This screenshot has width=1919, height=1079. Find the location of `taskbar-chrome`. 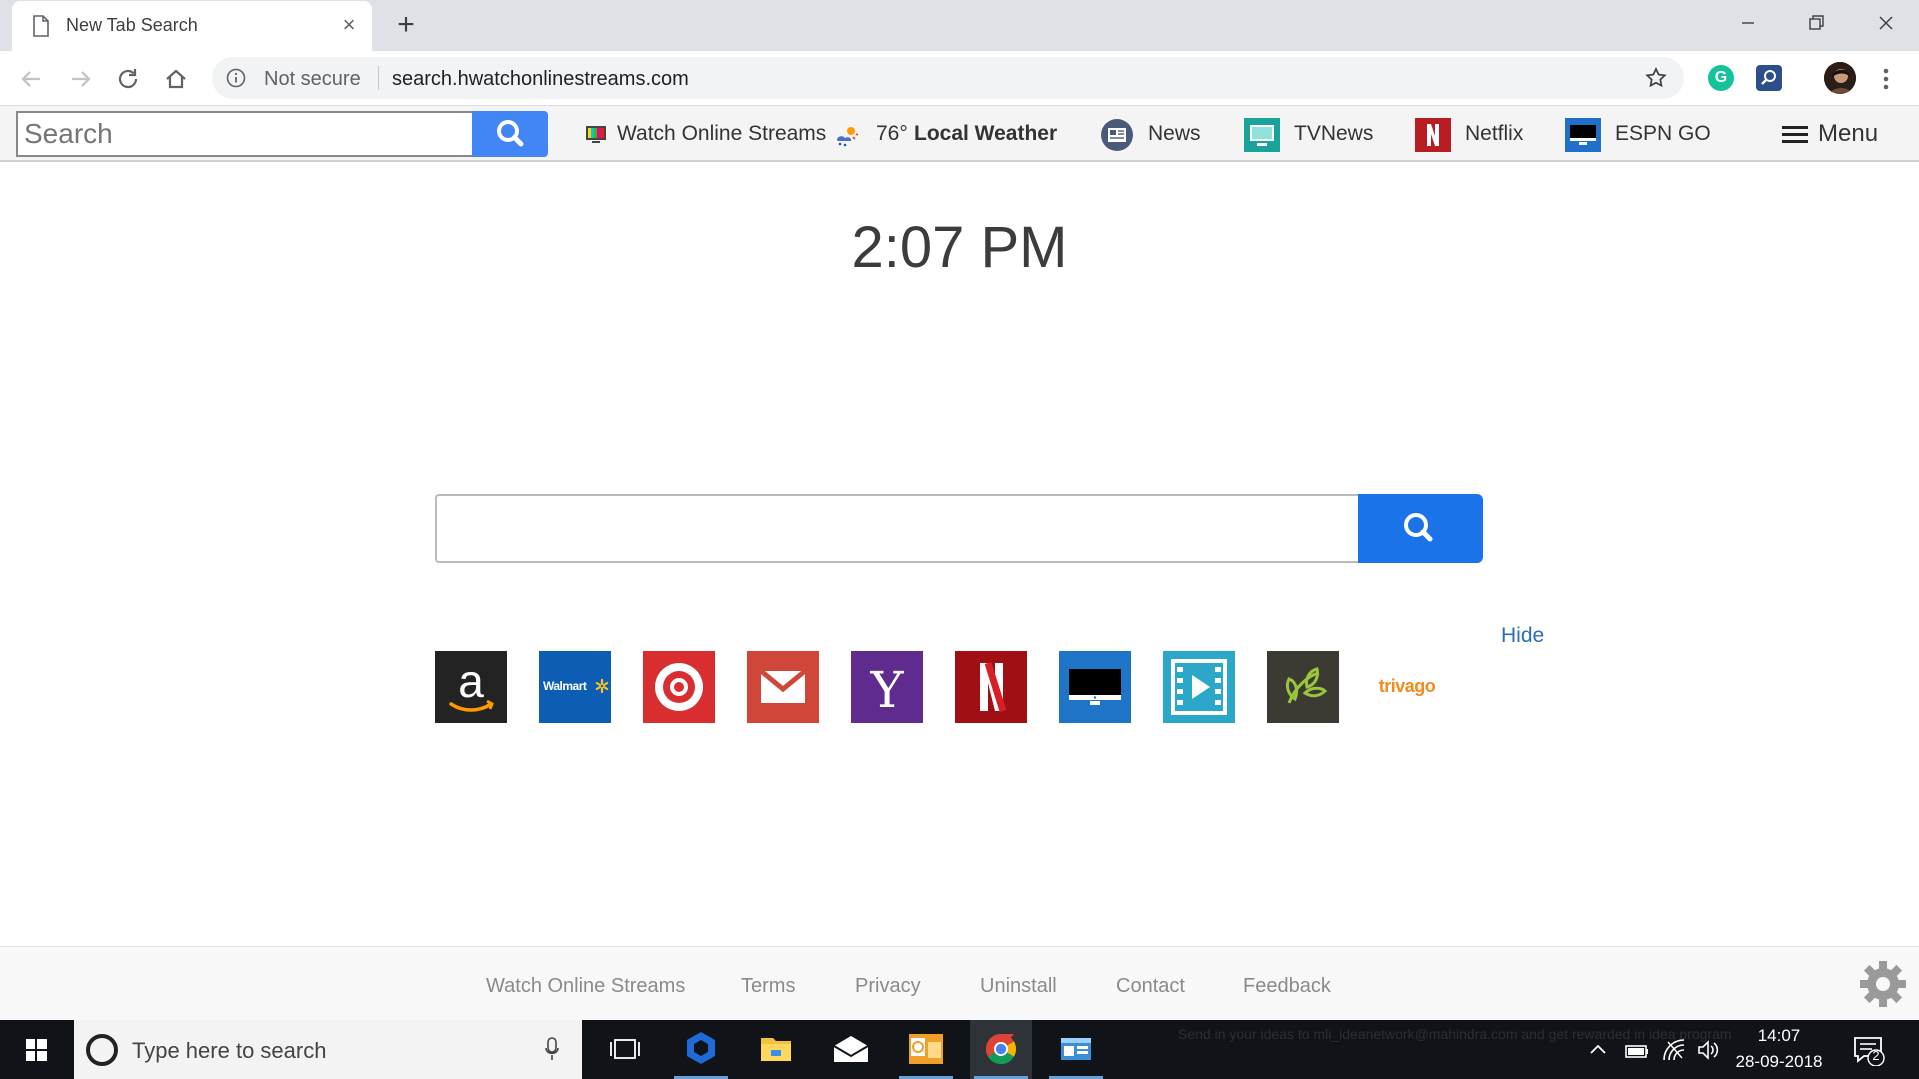

taskbar-chrome is located at coordinates (1001, 1049).